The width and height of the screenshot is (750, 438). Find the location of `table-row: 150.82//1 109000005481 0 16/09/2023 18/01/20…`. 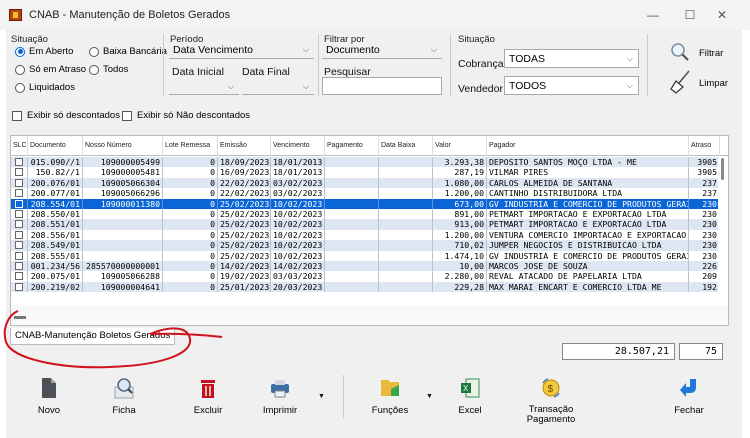

table-row: 150.82//1 109000005481 0 16/09/2023 18/01/20… is located at coordinates (369, 172).